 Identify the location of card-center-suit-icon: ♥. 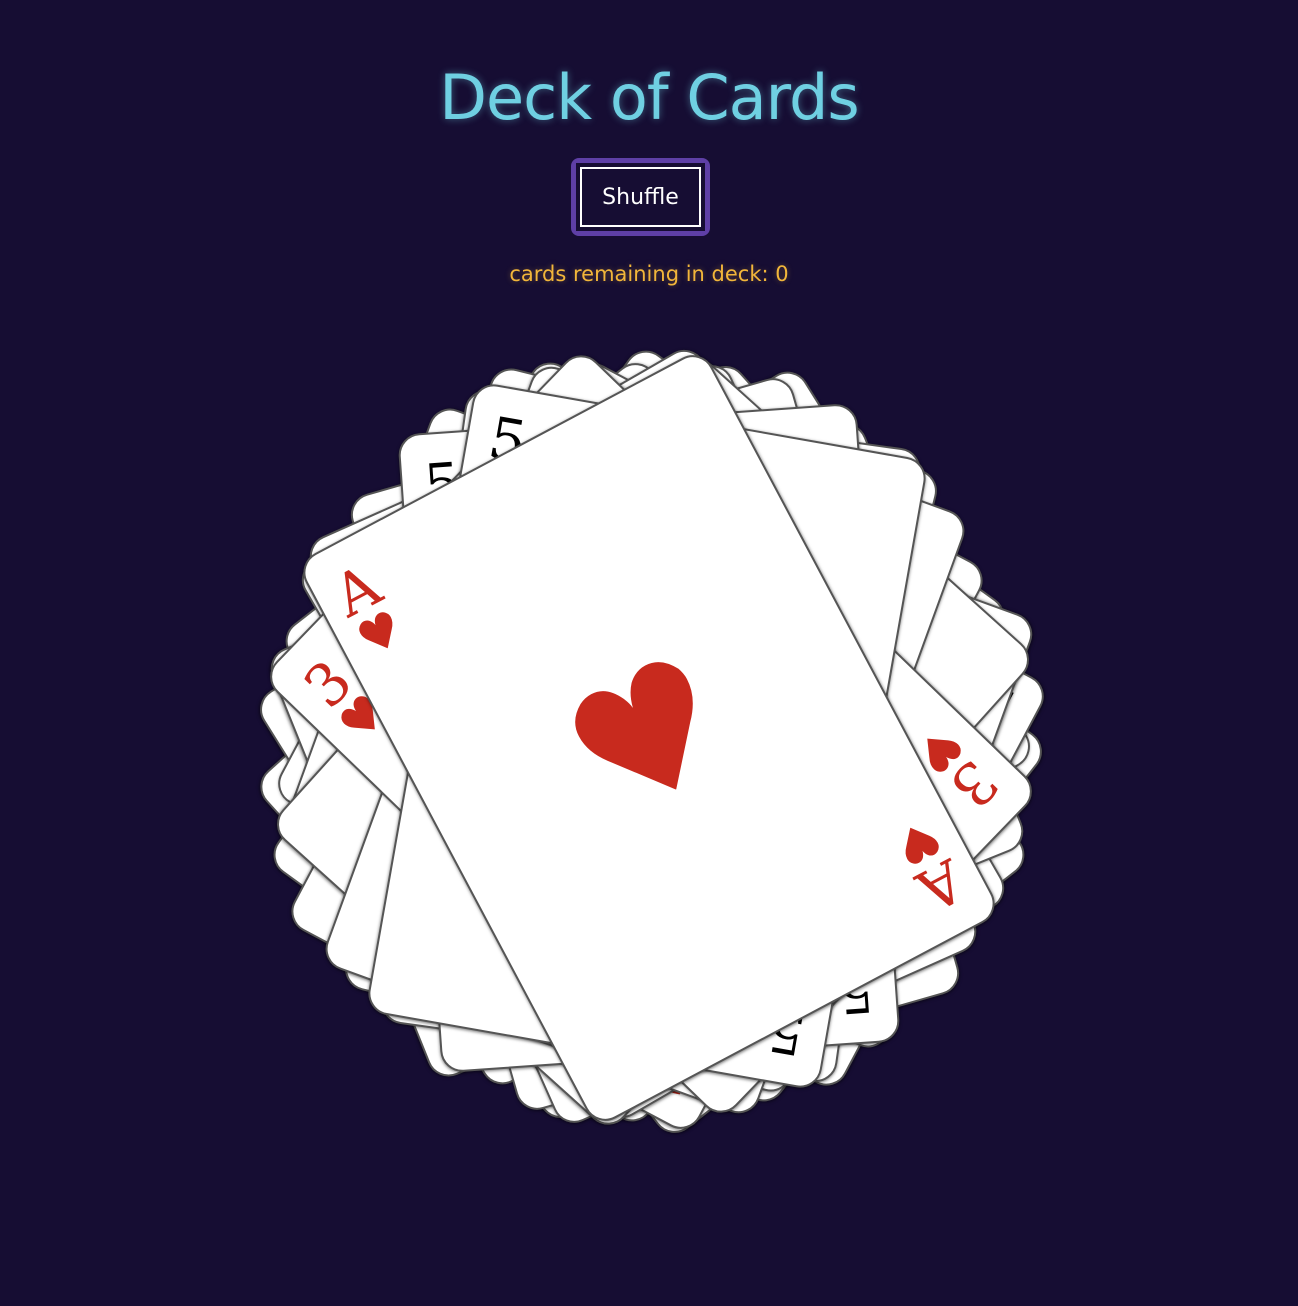
(649, 738).